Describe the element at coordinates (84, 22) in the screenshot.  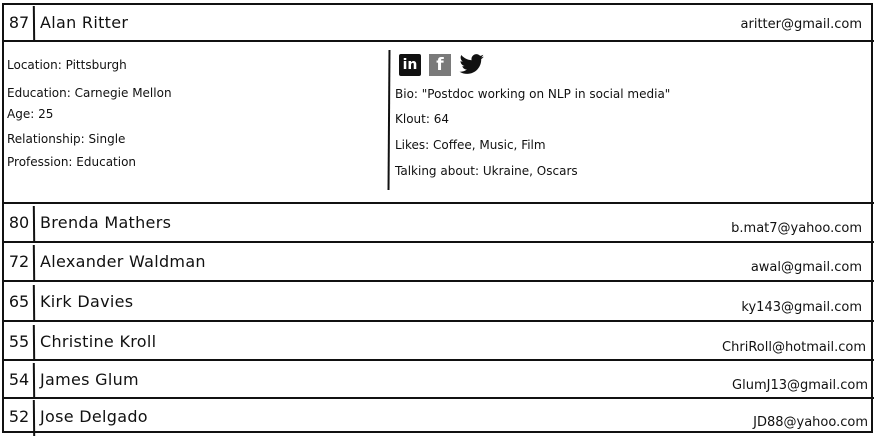
I see `person-name: Alan Ritter` at that location.